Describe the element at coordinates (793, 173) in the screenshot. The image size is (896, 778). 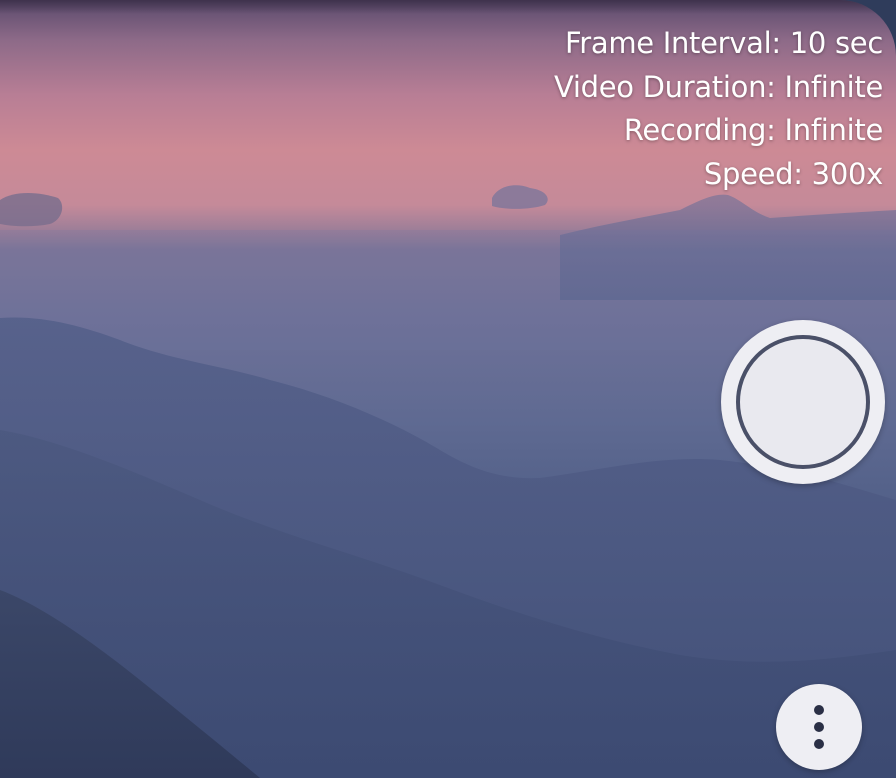
I see `speed-text: Speed: 300x` at that location.